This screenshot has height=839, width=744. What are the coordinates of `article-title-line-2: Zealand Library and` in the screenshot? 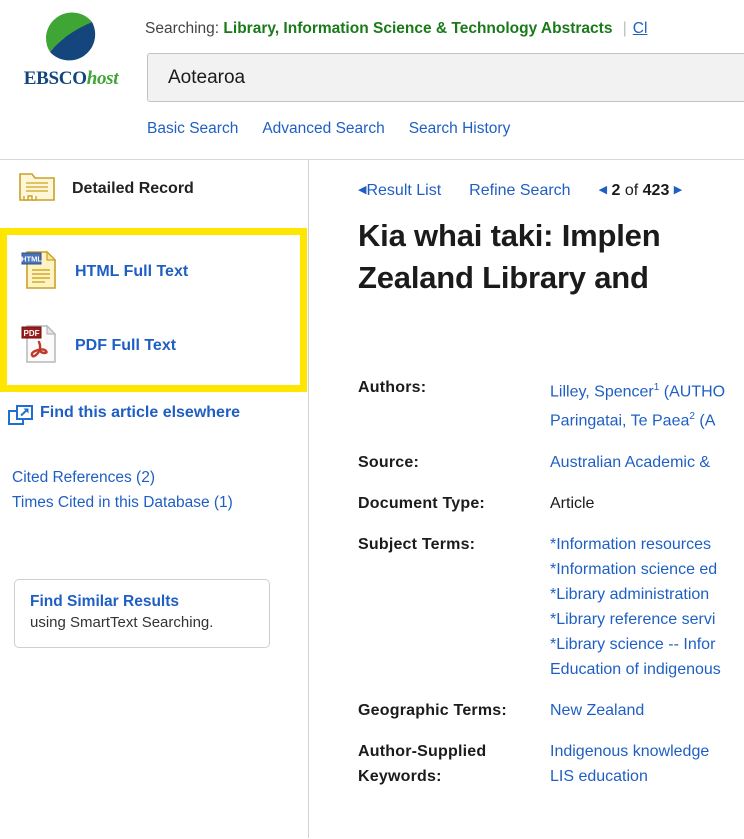 It's located at (503, 277).